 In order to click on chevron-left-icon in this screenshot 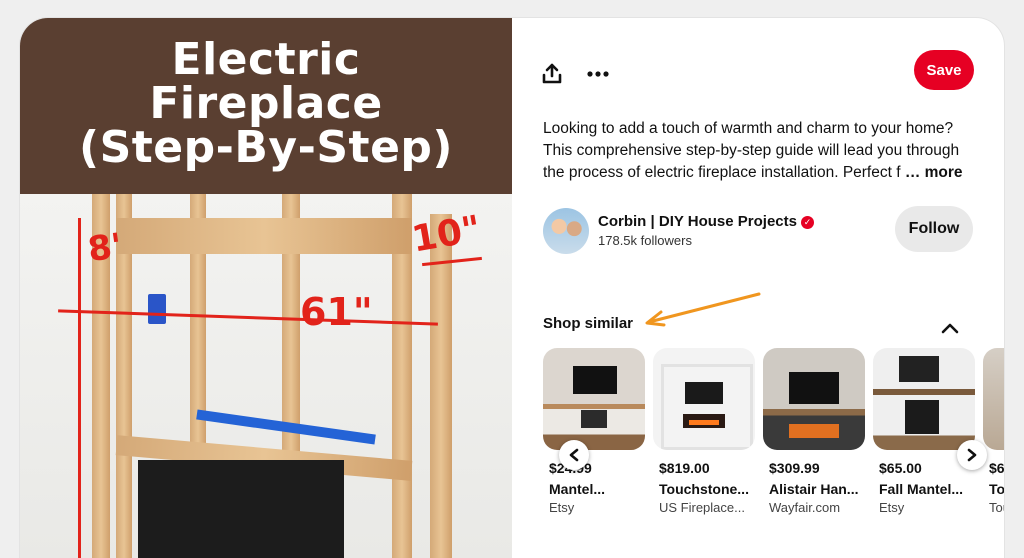, I will do `click(574, 455)`.